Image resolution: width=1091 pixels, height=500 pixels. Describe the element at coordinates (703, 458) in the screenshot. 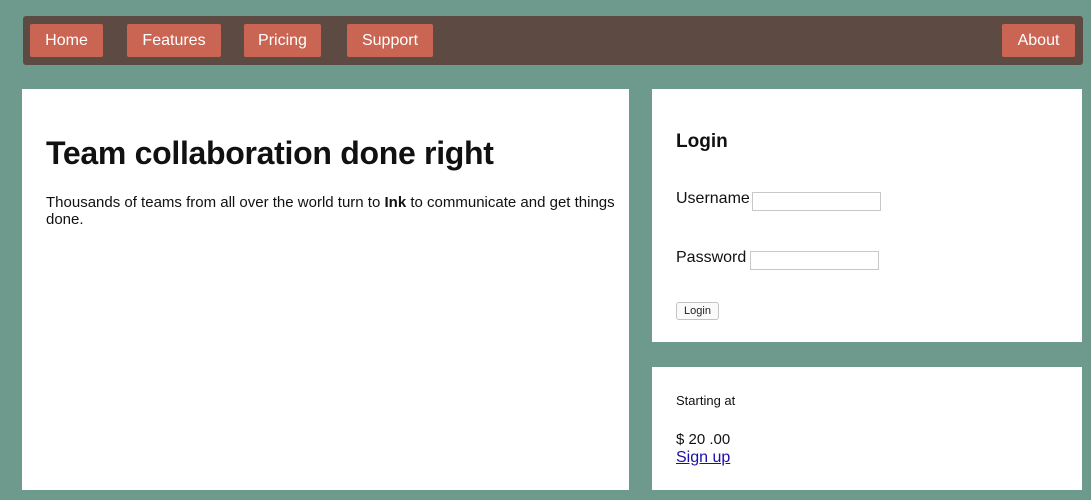

I see `signup-link: Sign up` at that location.